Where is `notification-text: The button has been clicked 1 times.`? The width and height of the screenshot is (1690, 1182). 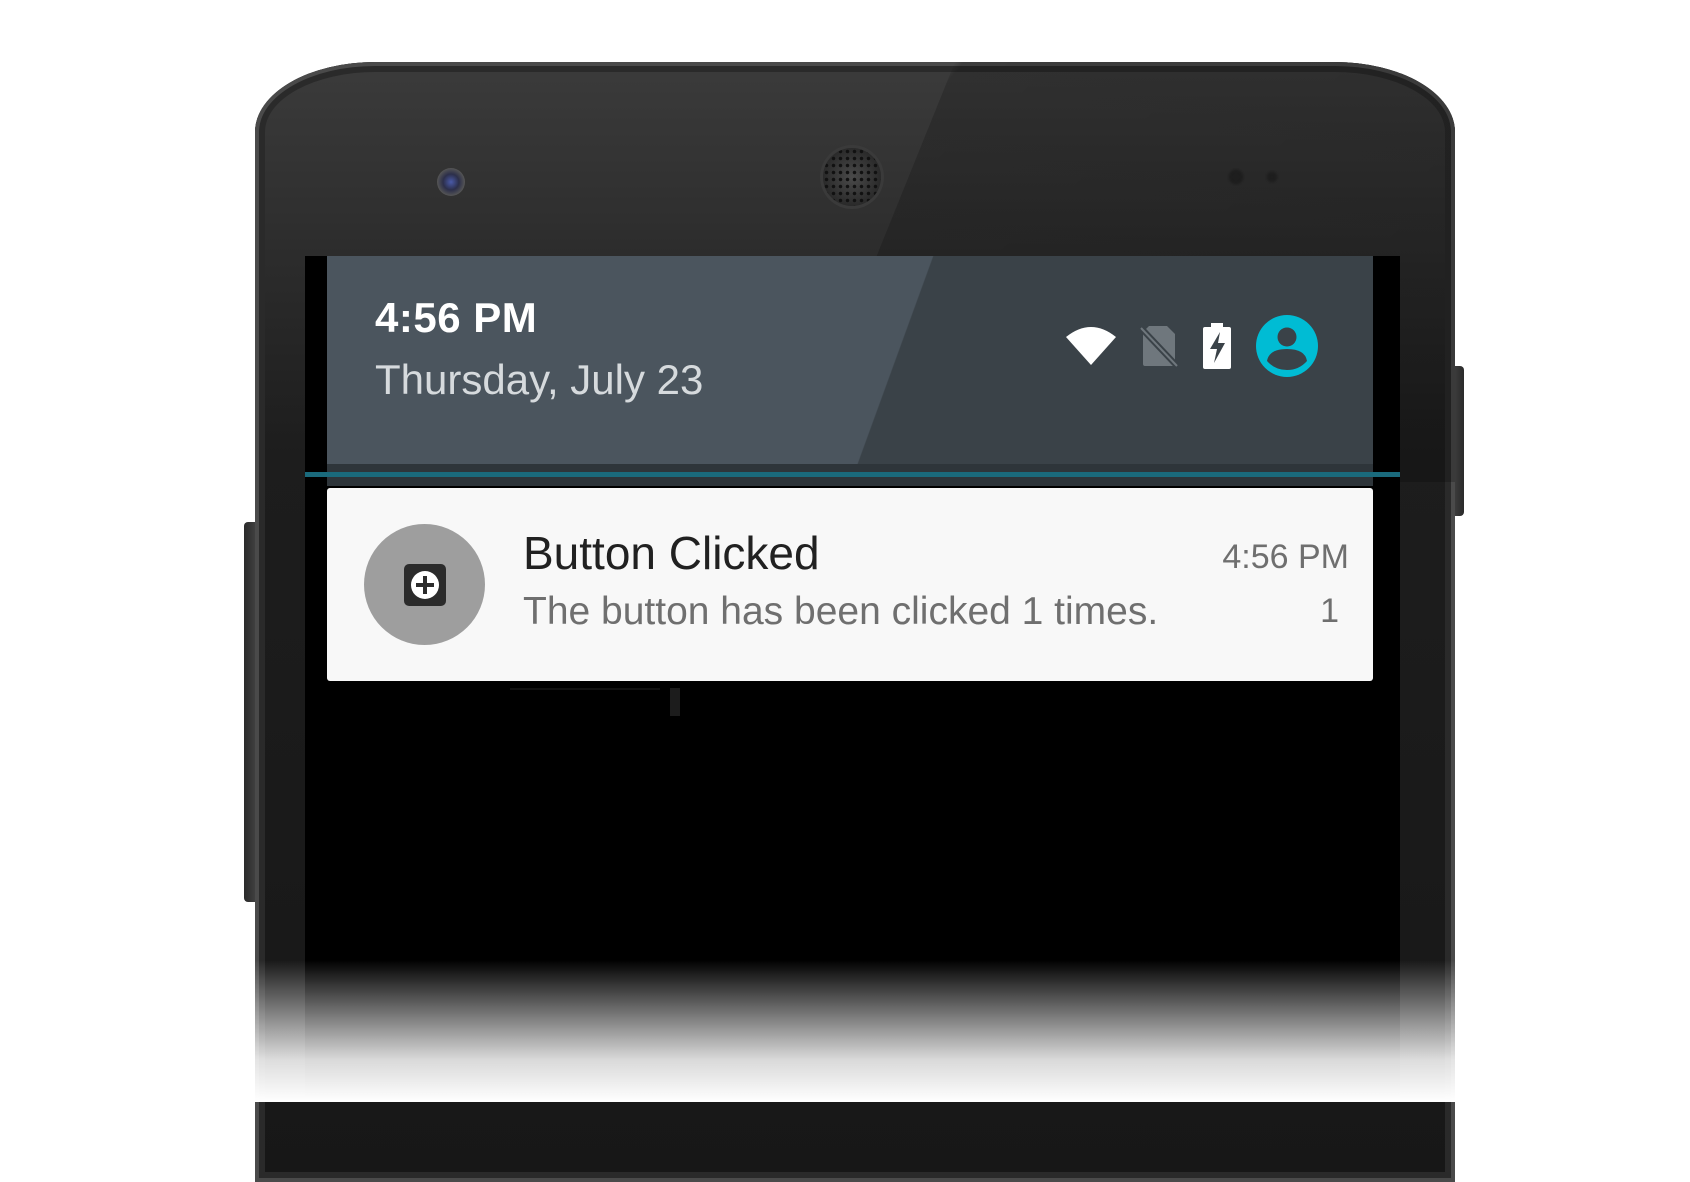
notification-text: The button has been clicked 1 times. is located at coordinates (841, 611).